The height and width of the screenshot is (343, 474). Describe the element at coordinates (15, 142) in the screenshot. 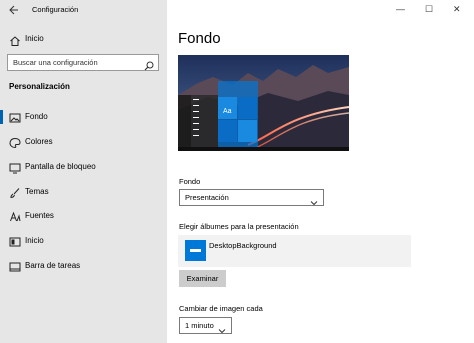

I see `palette-icon` at that location.